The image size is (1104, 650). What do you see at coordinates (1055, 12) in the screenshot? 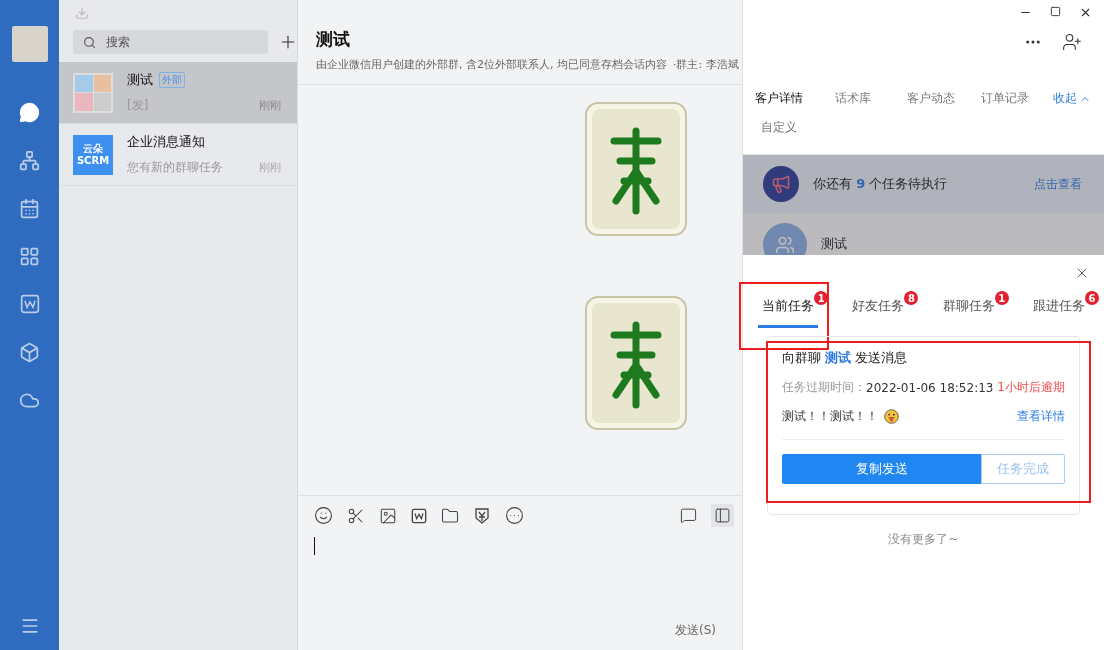
I see `maximize-button` at bounding box center [1055, 12].